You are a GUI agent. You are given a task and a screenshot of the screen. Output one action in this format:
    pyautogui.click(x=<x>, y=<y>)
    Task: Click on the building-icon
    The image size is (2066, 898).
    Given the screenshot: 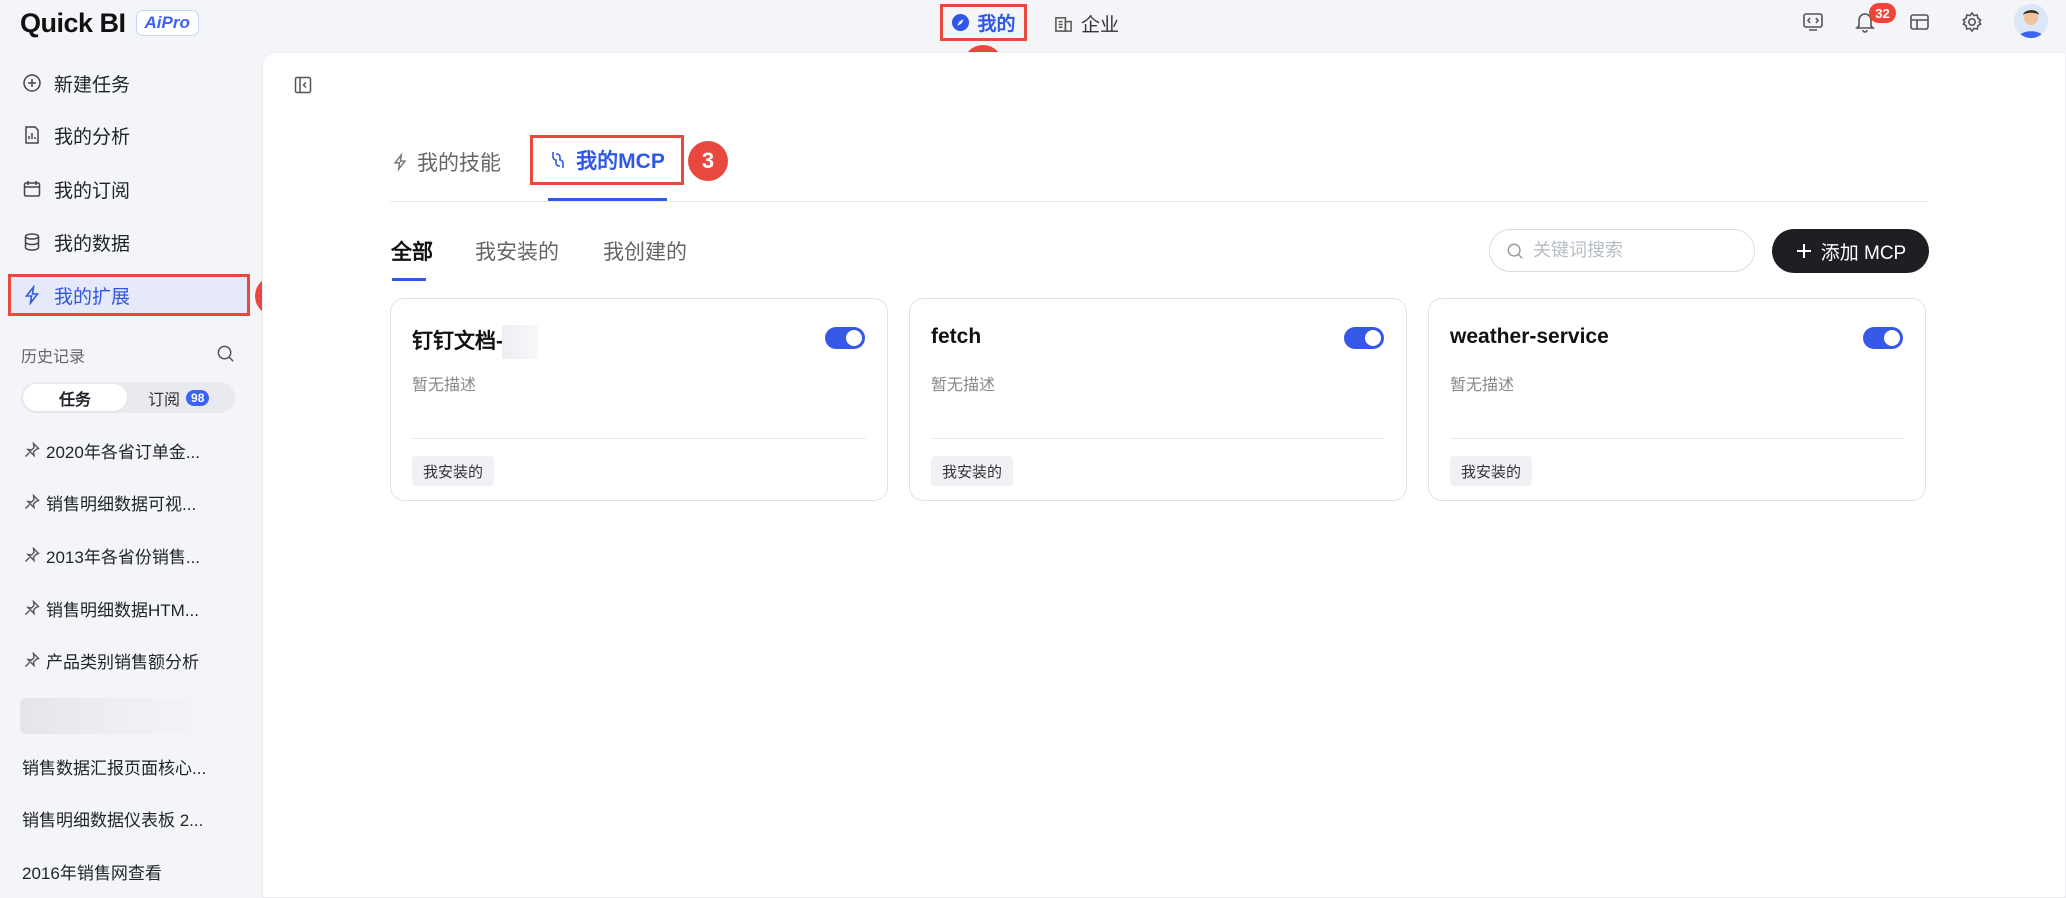 What is the action you would take?
    pyautogui.click(x=1063, y=24)
    